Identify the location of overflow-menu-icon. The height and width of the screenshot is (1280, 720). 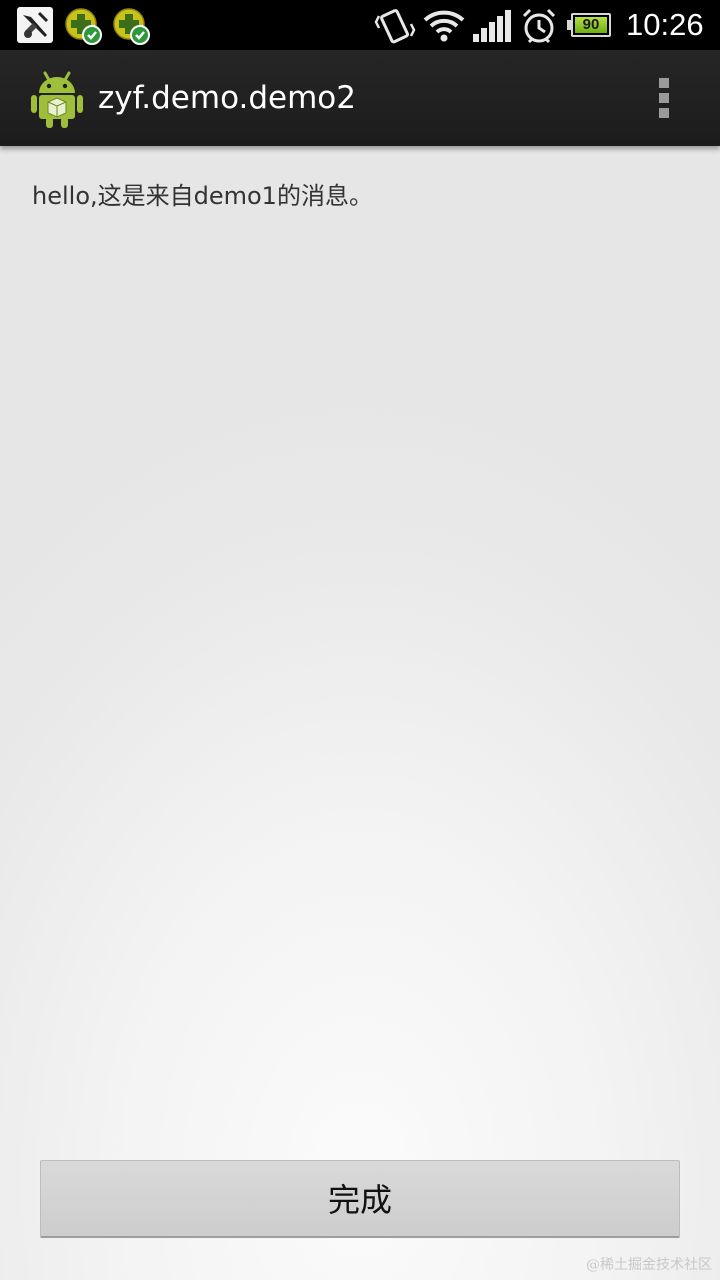
(664, 98).